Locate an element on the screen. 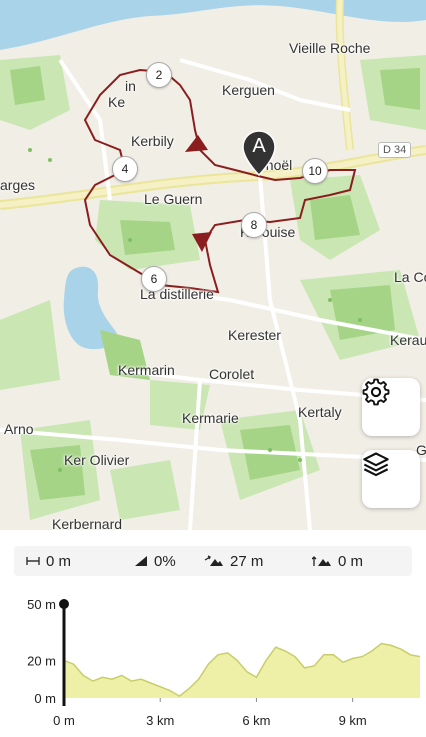  waypoint-marker: 8 is located at coordinates (254, 225).